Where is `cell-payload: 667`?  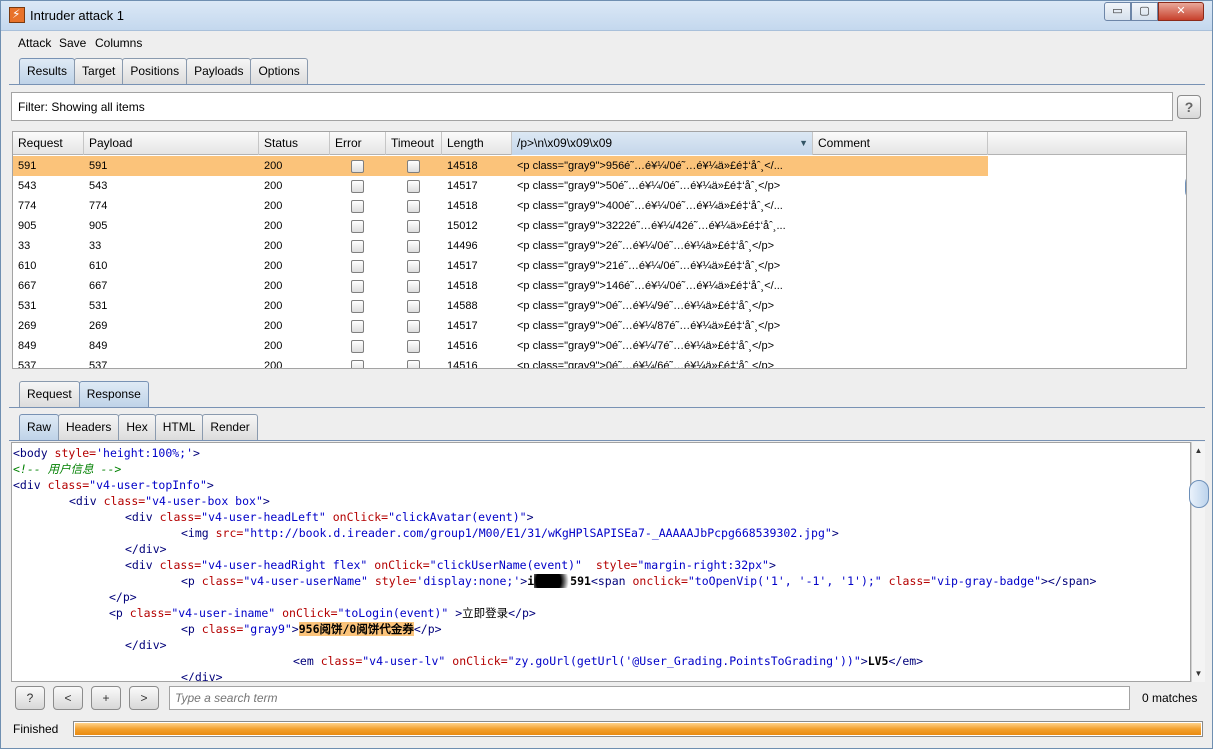
cell-payload: 667 is located at coordinates (98, 286).